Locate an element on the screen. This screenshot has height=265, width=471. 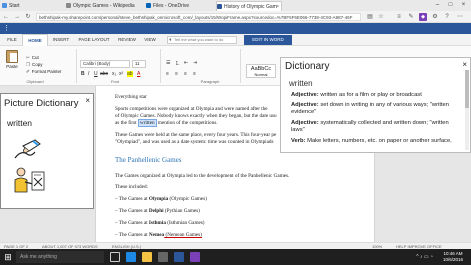
cortana-search-box: Ask me anything is located at coordinates (60, 257).